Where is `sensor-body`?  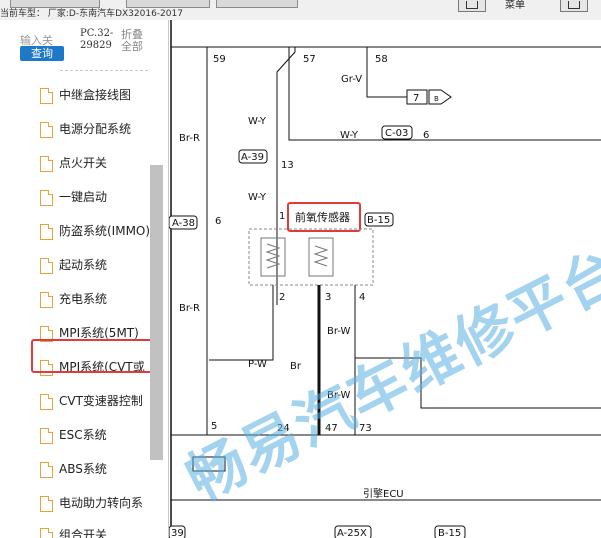
sensor-body is located at coordinates (311, 257).